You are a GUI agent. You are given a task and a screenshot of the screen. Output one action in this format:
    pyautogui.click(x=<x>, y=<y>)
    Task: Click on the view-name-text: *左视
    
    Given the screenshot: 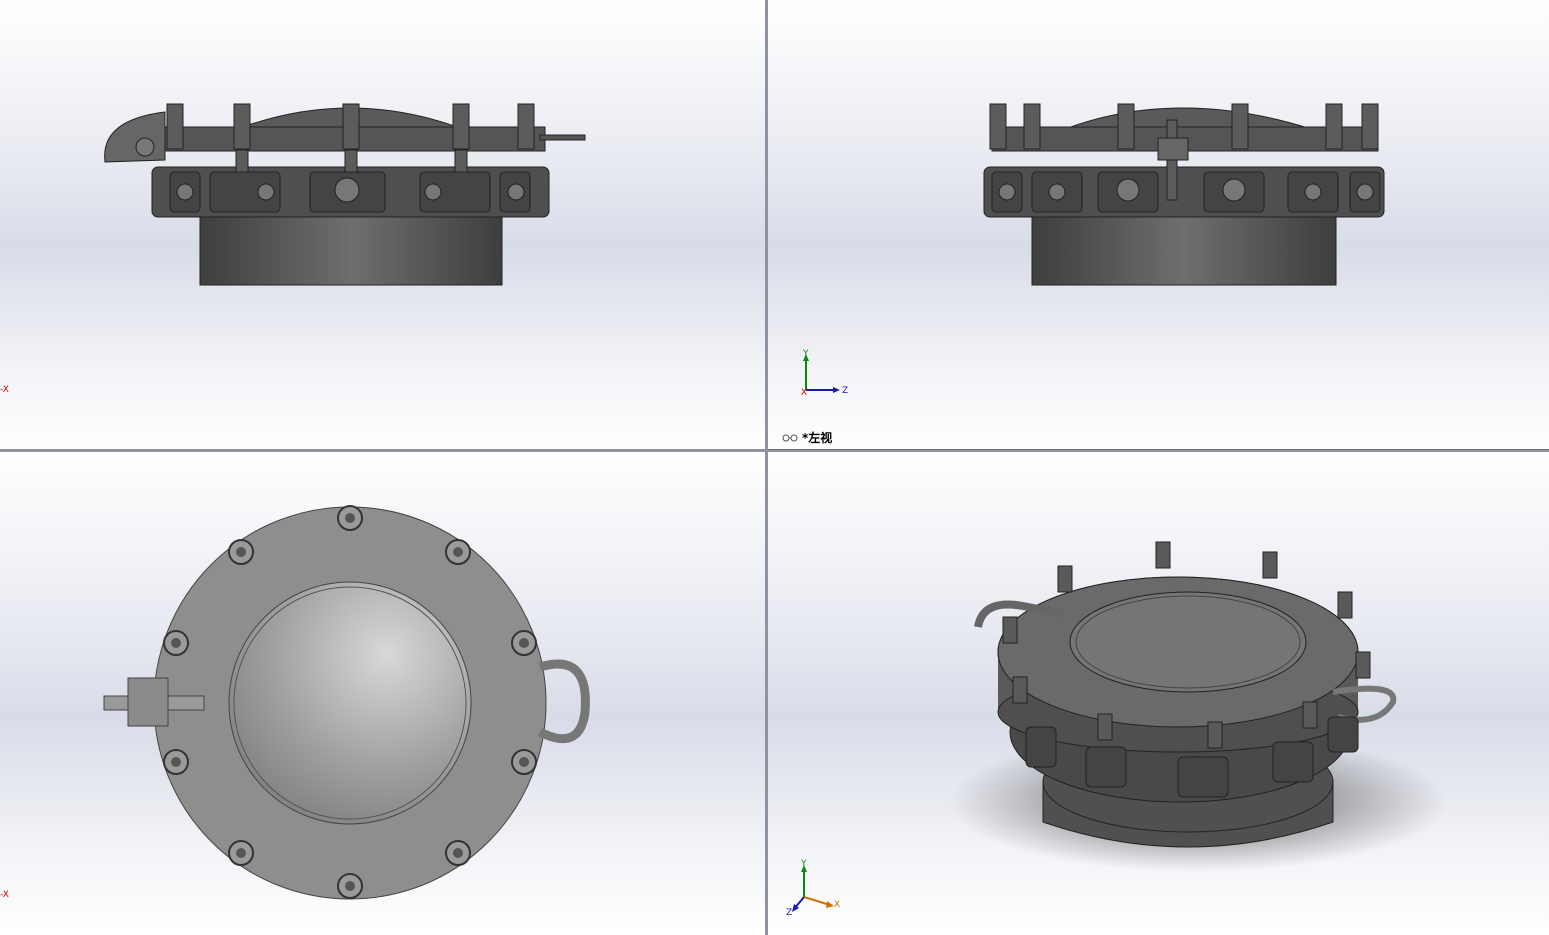 What is the action you would take?
    pyautogui.click(x=817, y=438)
    